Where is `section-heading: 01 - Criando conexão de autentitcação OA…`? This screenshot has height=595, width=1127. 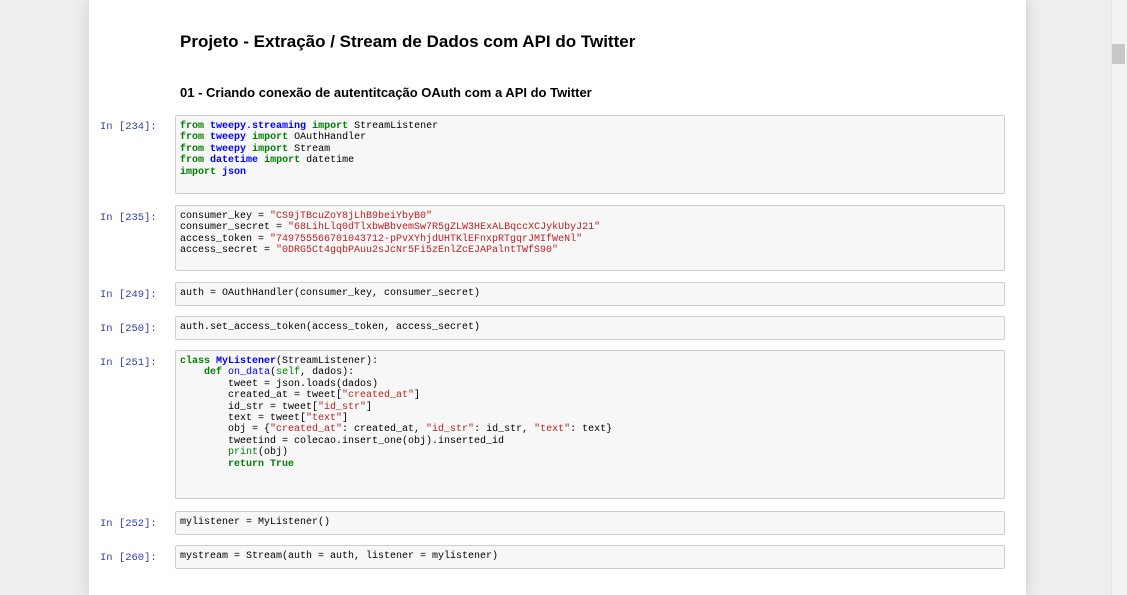
section-heading: 01 - Criando conexão de autentitcação OA… is located at coordinates (386, 92).